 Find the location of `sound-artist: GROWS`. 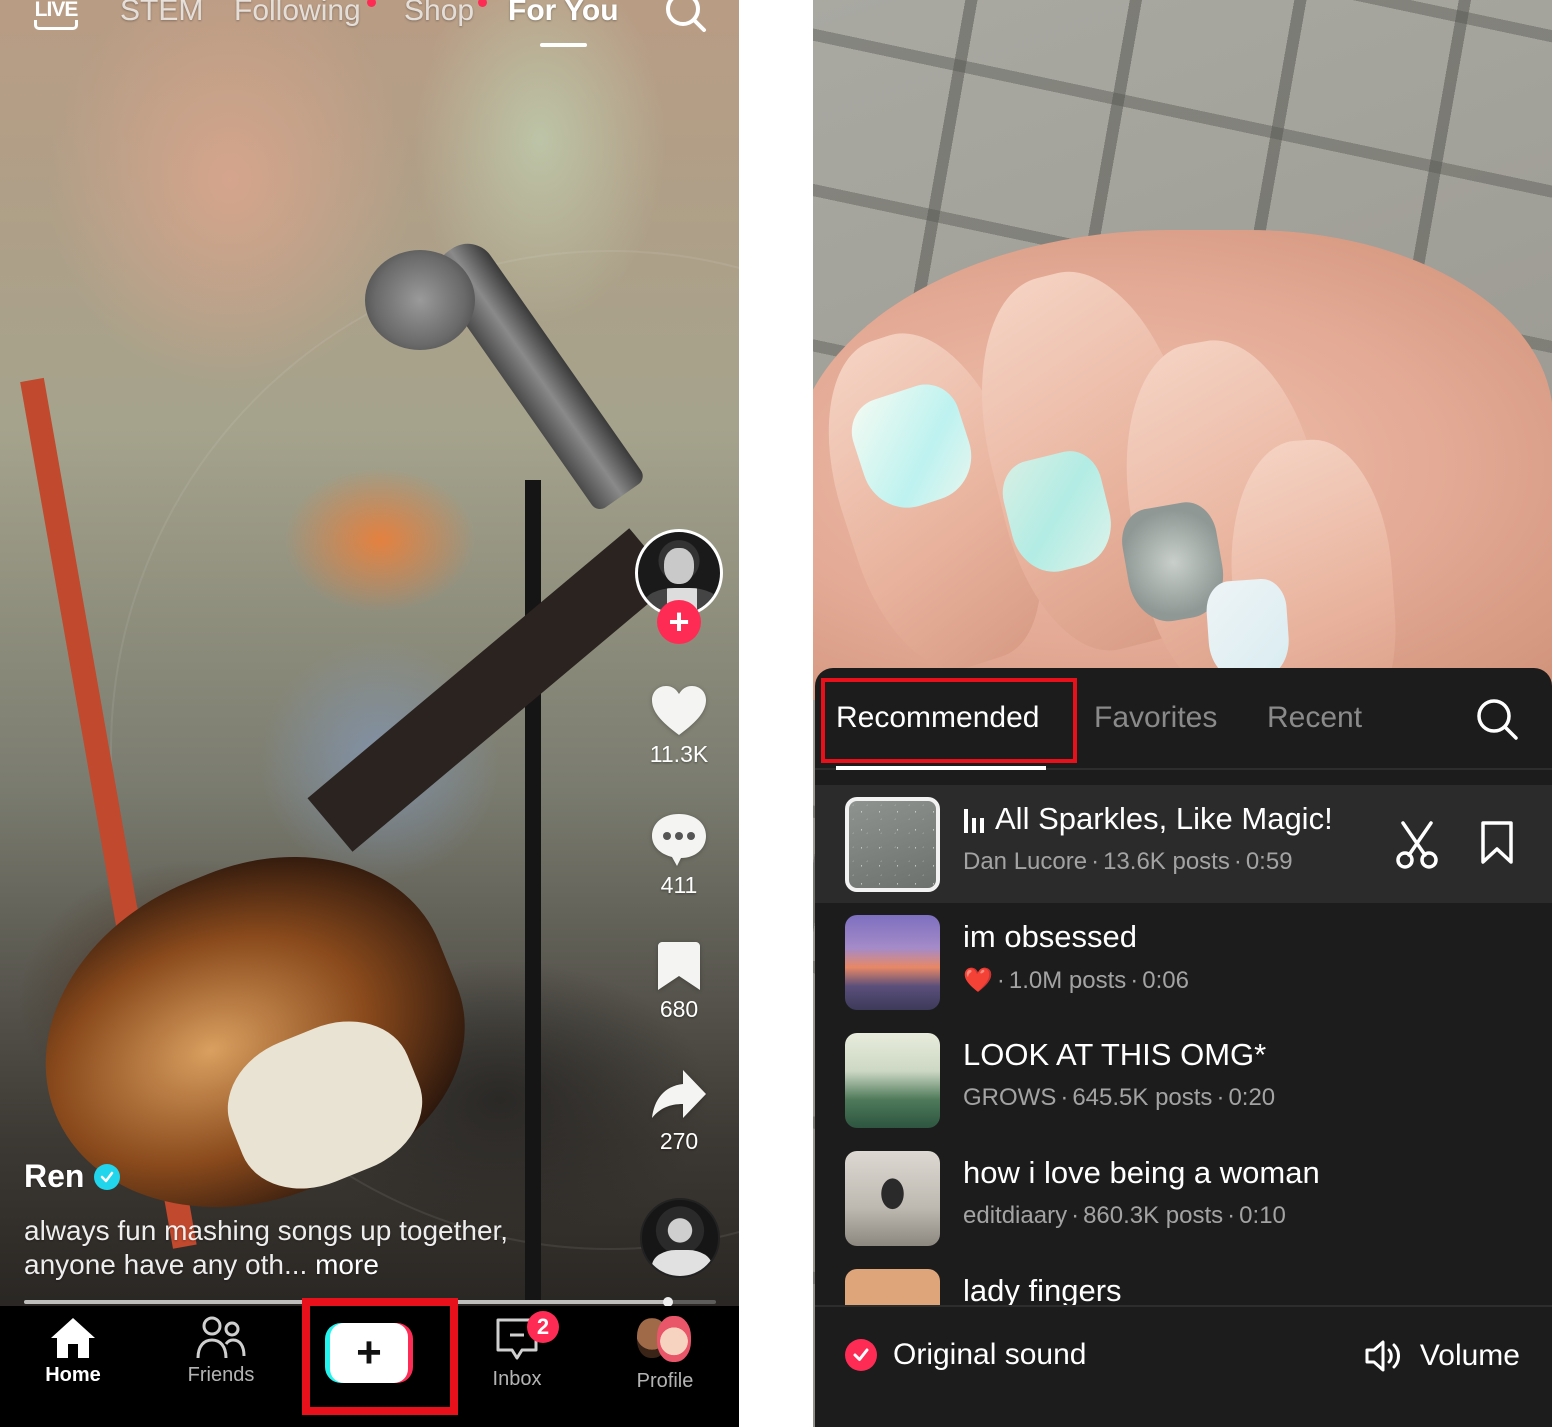

sound-artist: GROWS is located at coordinates (1010, 1097).